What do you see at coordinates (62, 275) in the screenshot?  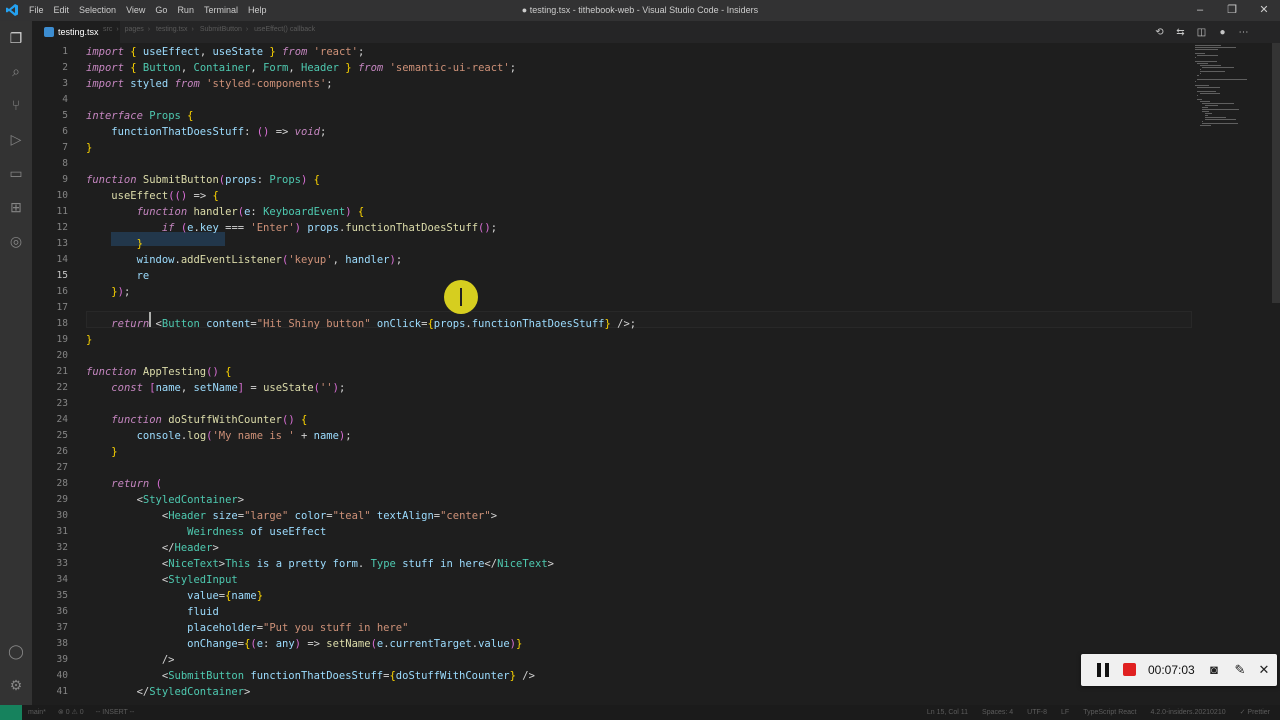 I see `line-number: 15` at bounding box center [62, 275].